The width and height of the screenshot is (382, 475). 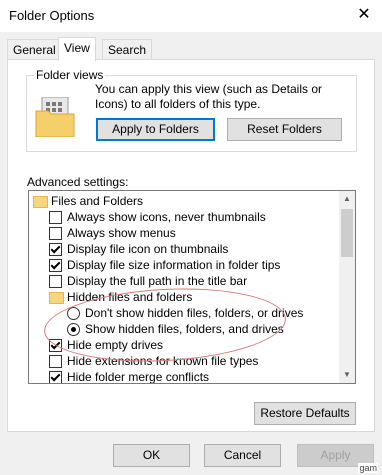 What do you see at coordinates (70, 75) in the screenshot?
I see `folder-views-legend: Folder views` at bounding box center [70, 75].